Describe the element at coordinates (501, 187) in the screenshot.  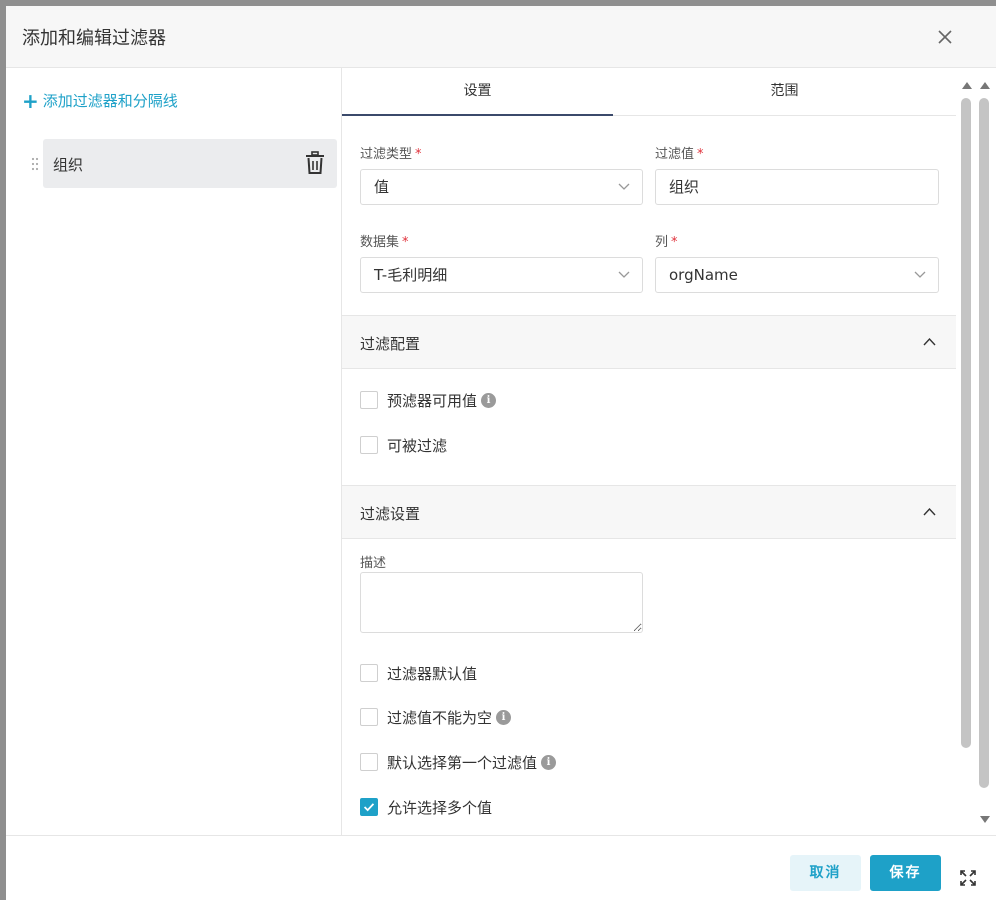
I see `filter-type-select: 值` at that location.